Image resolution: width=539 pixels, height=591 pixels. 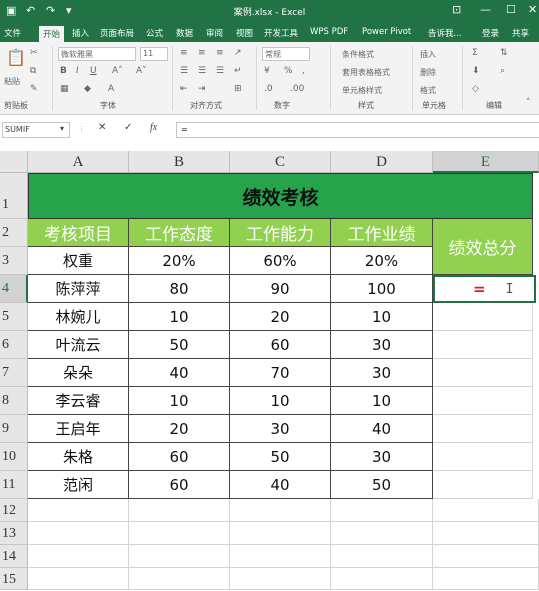 I want to click on format-painter-icon: ✎, so click(x=34, y=89).